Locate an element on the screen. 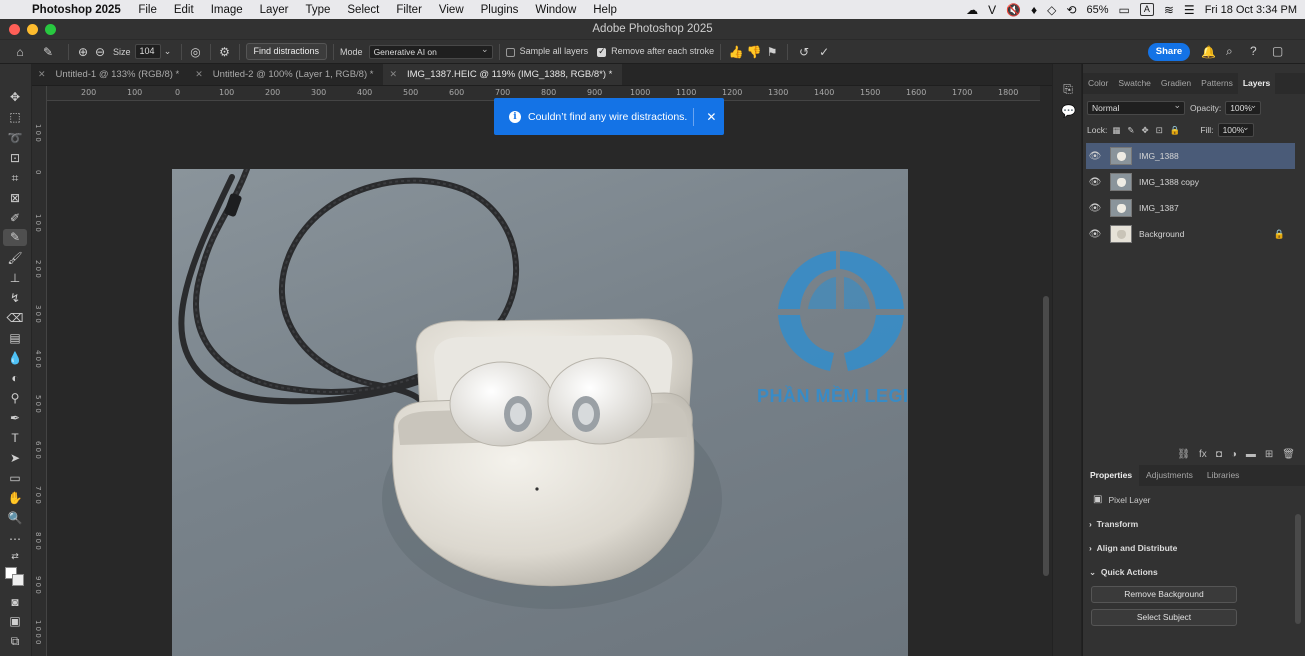 The height and width of the screenshot is (656, 1305). notifications-bell-icon: 🔔 is located at coordinates (1208, 52).